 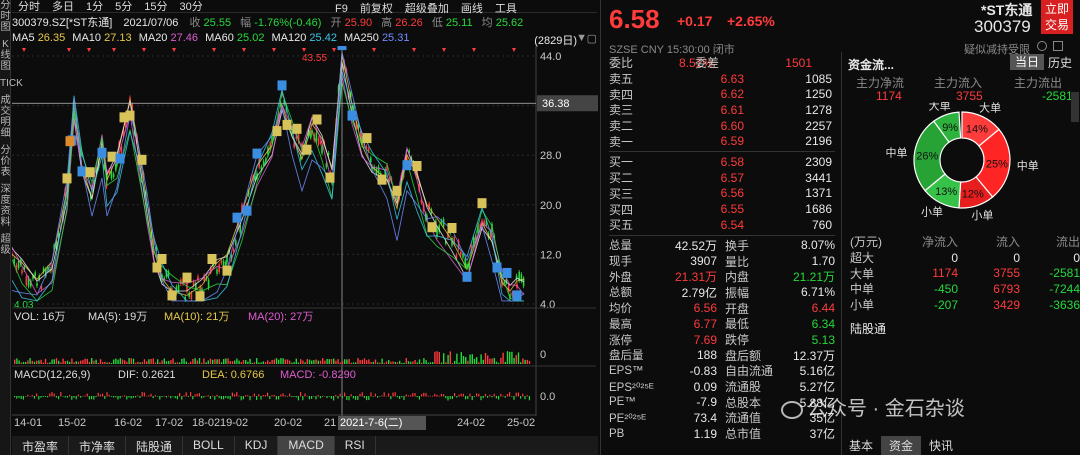 I want to click on stat-label-a-8: EPS™, so click(x=626, y=370).